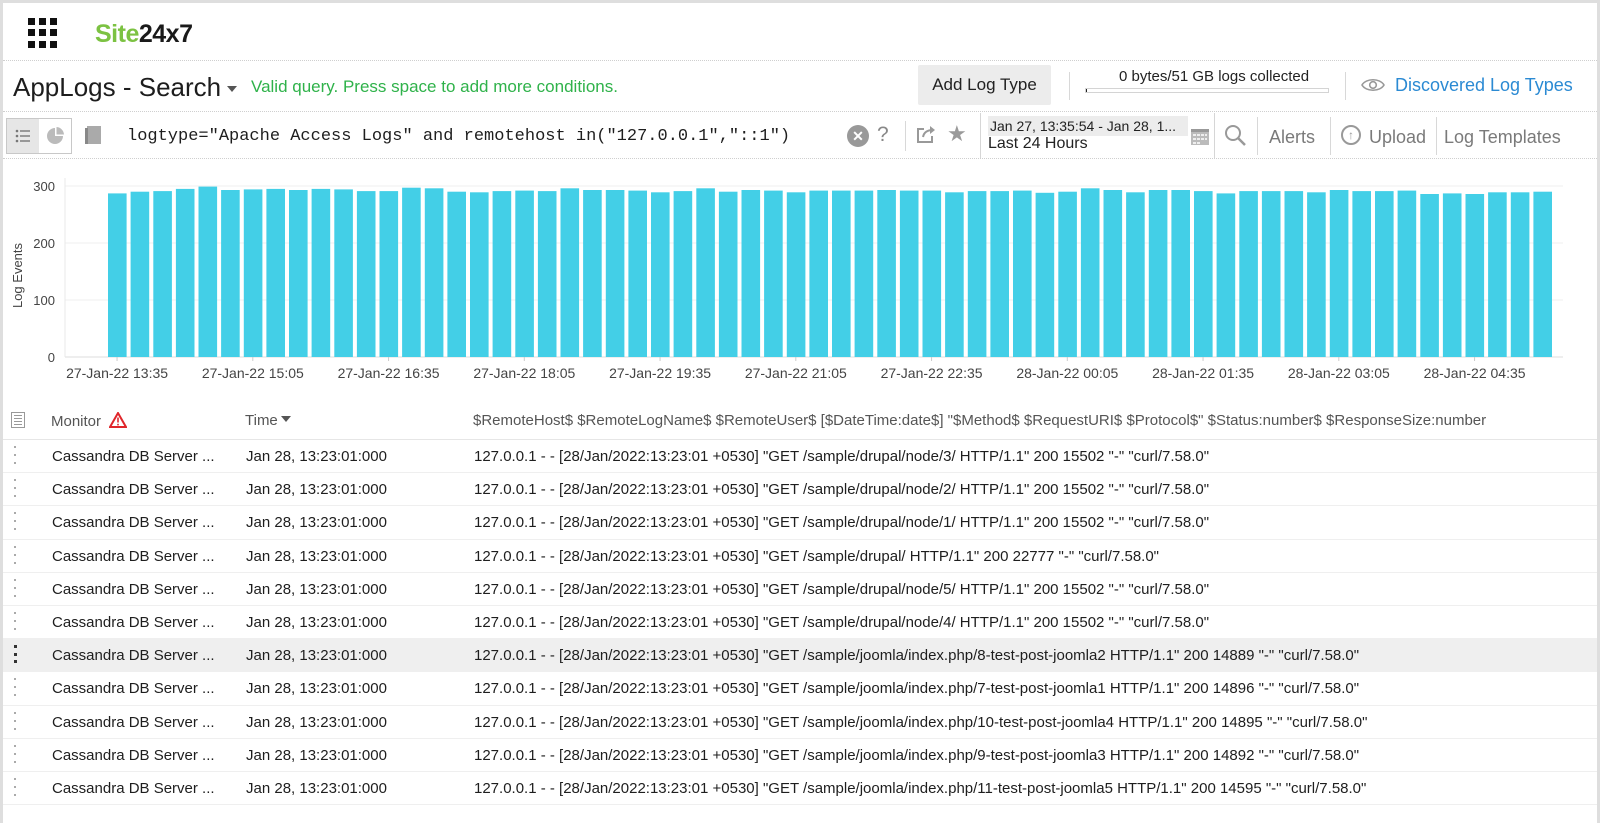  I want to click on top-bar: Site24x7, so click(800, 32).